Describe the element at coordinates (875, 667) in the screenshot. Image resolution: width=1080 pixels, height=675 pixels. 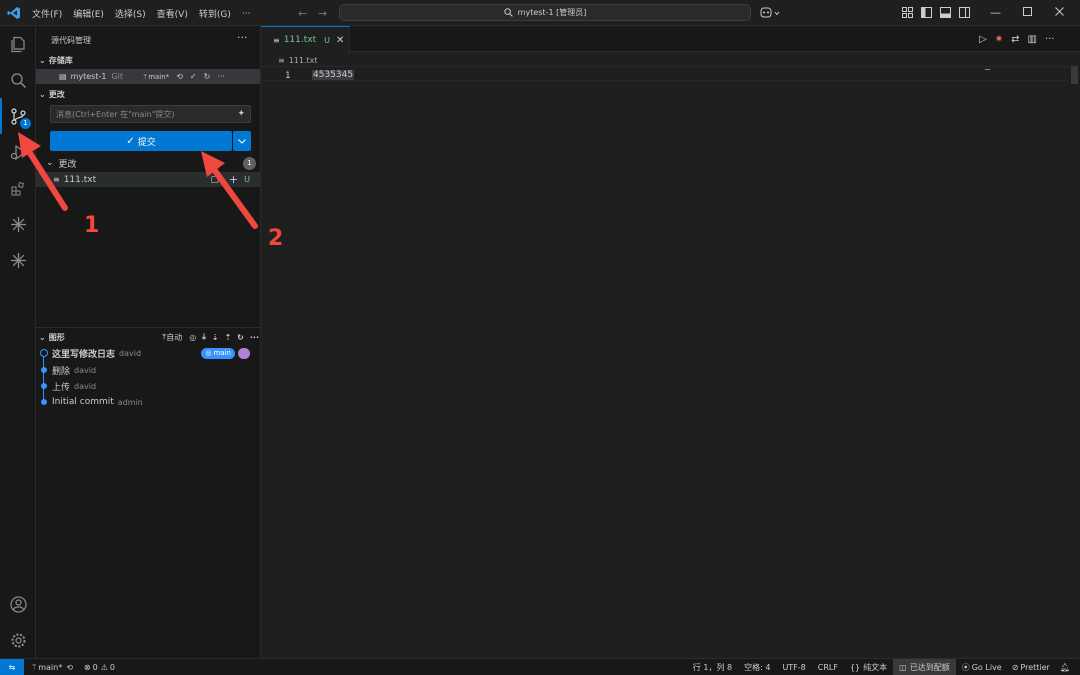
I see `language-mode: 纯文本` at that location.